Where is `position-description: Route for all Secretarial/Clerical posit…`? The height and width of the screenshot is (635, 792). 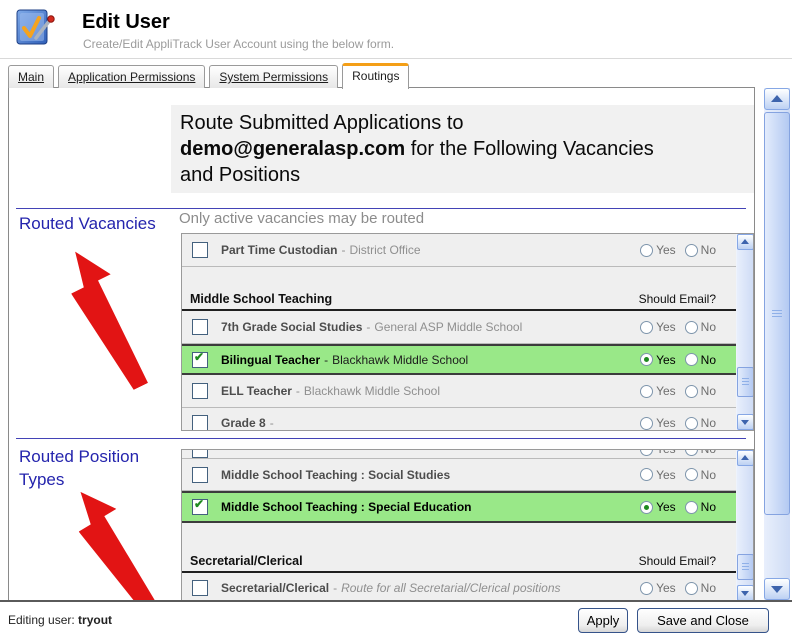
position-description: Route for all Secretarial/Clerical posit… is located at coordinates (451, 588).